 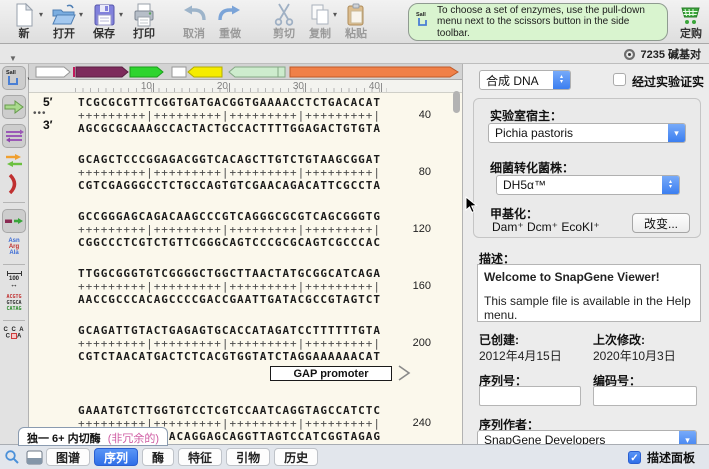 What do you see at coordinates (14, 280) in the screenshot?
I see `ruler-button: 100 ↔` at bounding box center [14, 280].